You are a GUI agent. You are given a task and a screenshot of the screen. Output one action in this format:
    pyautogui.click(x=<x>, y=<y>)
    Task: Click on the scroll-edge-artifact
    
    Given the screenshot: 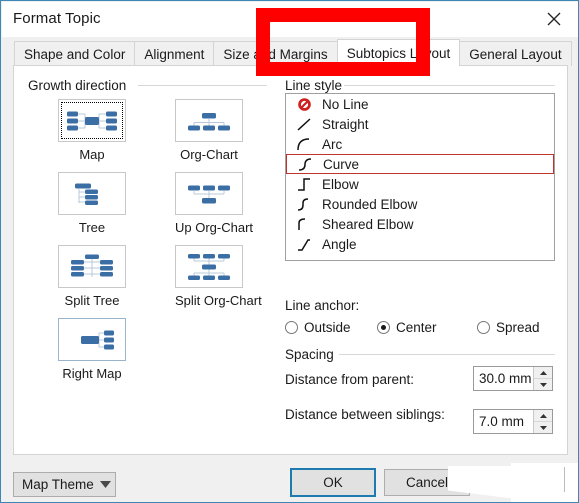 What is the action you would take?
    pyautogui.click(x=564, y=479)
    